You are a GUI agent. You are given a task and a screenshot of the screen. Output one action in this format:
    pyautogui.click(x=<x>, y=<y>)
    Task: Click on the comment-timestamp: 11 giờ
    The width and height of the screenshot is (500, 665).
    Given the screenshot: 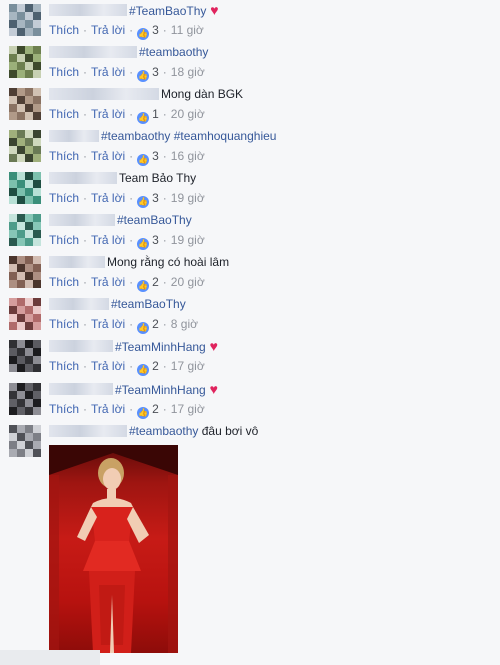 What is the action you would take?
    pyautogui.click(x=187, y=30)
    